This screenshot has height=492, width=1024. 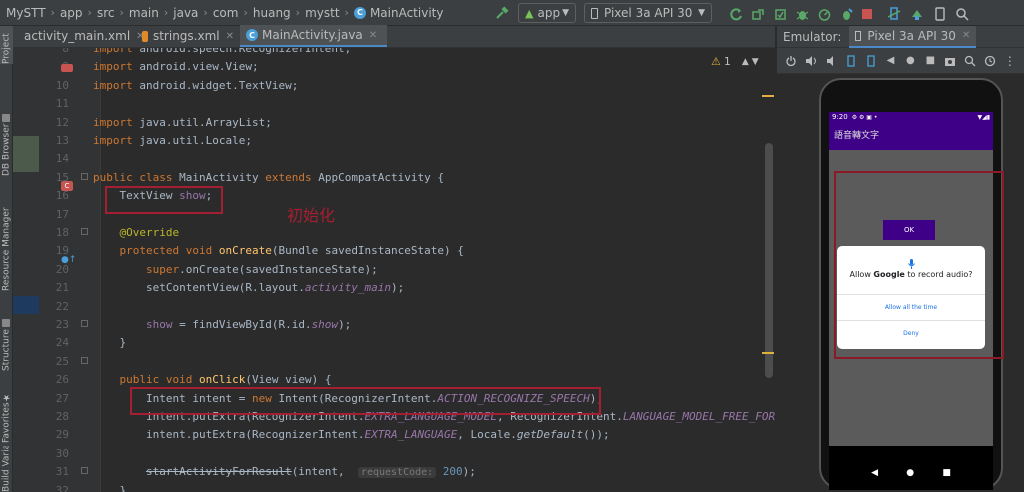 I want to click on line-number: 26, so click(x=62, y=380).